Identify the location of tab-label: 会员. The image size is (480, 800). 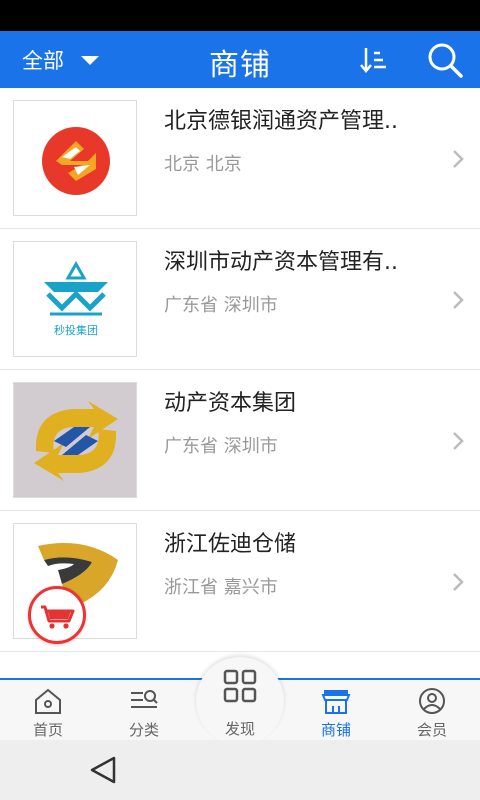
(431, 730).